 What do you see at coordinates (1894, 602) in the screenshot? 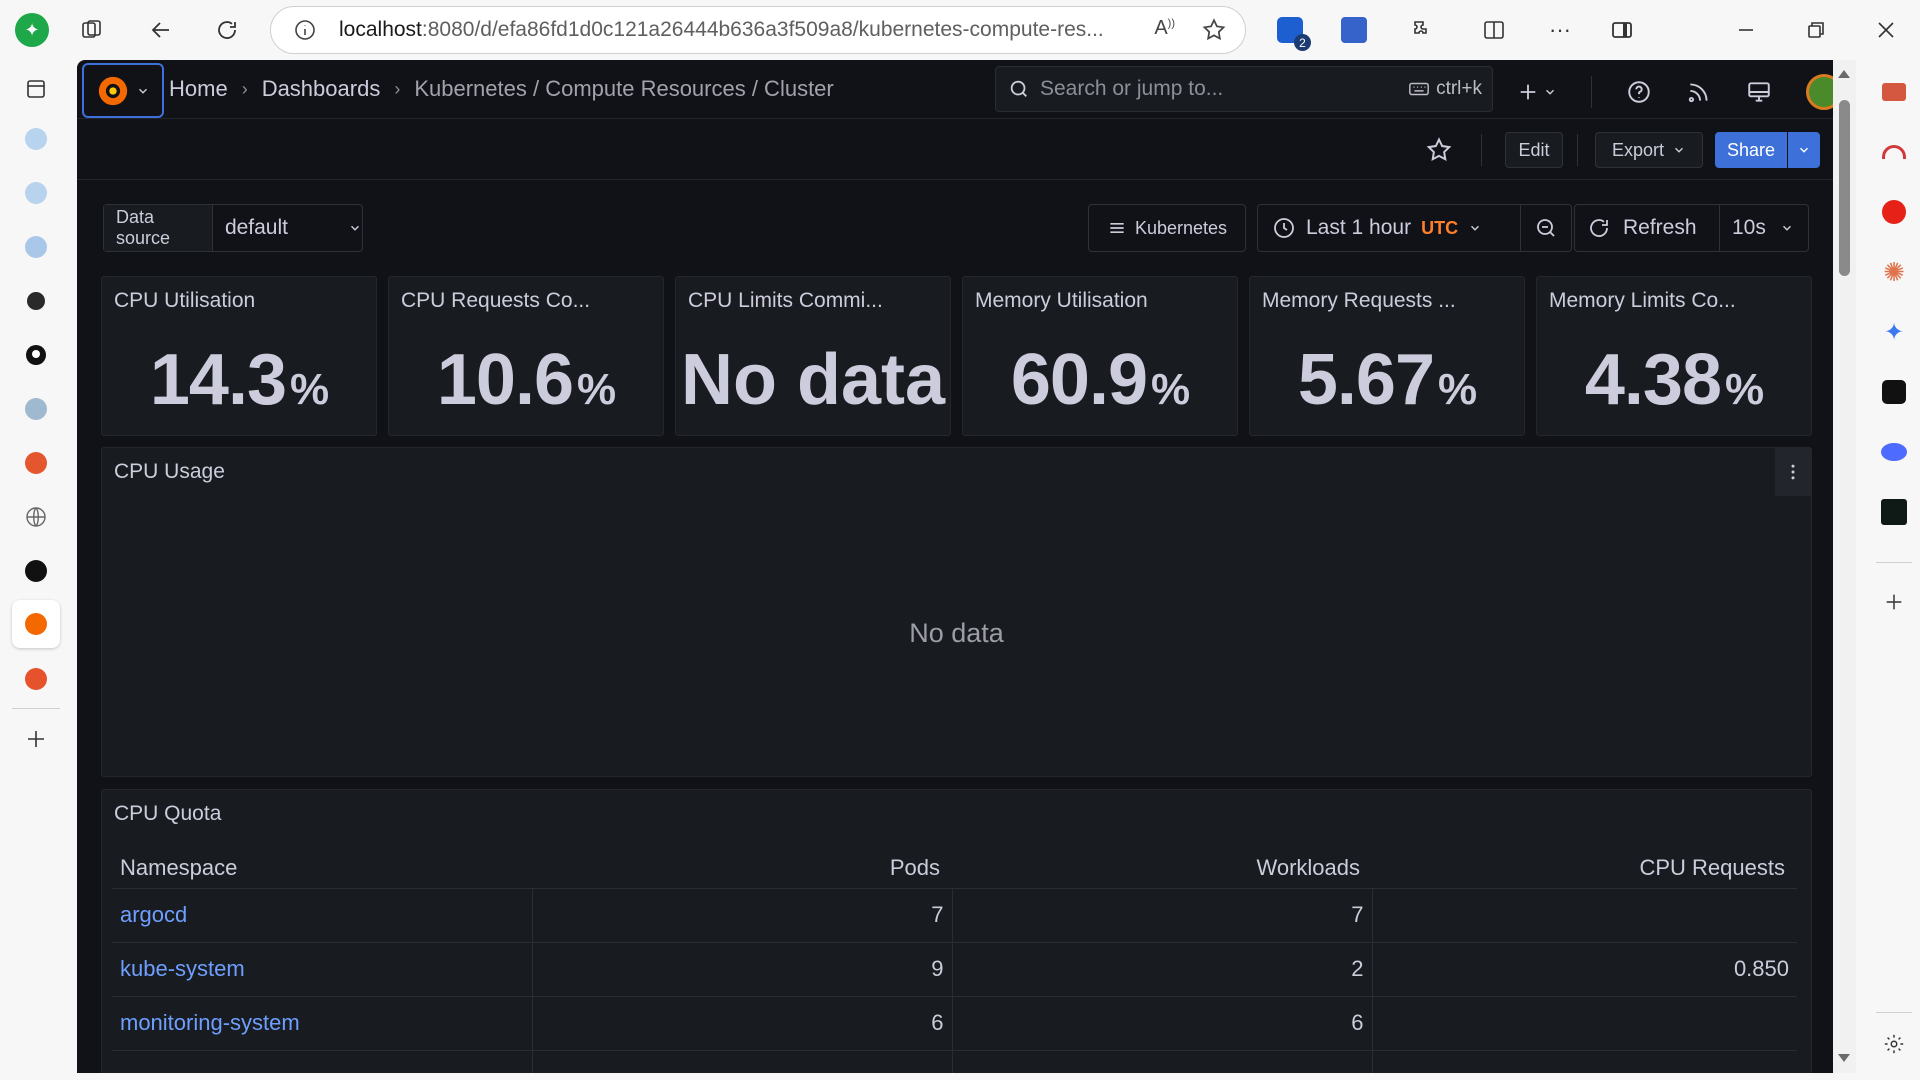
I see `add-sidebar-app-icon` at bounding box center [1894, 602].